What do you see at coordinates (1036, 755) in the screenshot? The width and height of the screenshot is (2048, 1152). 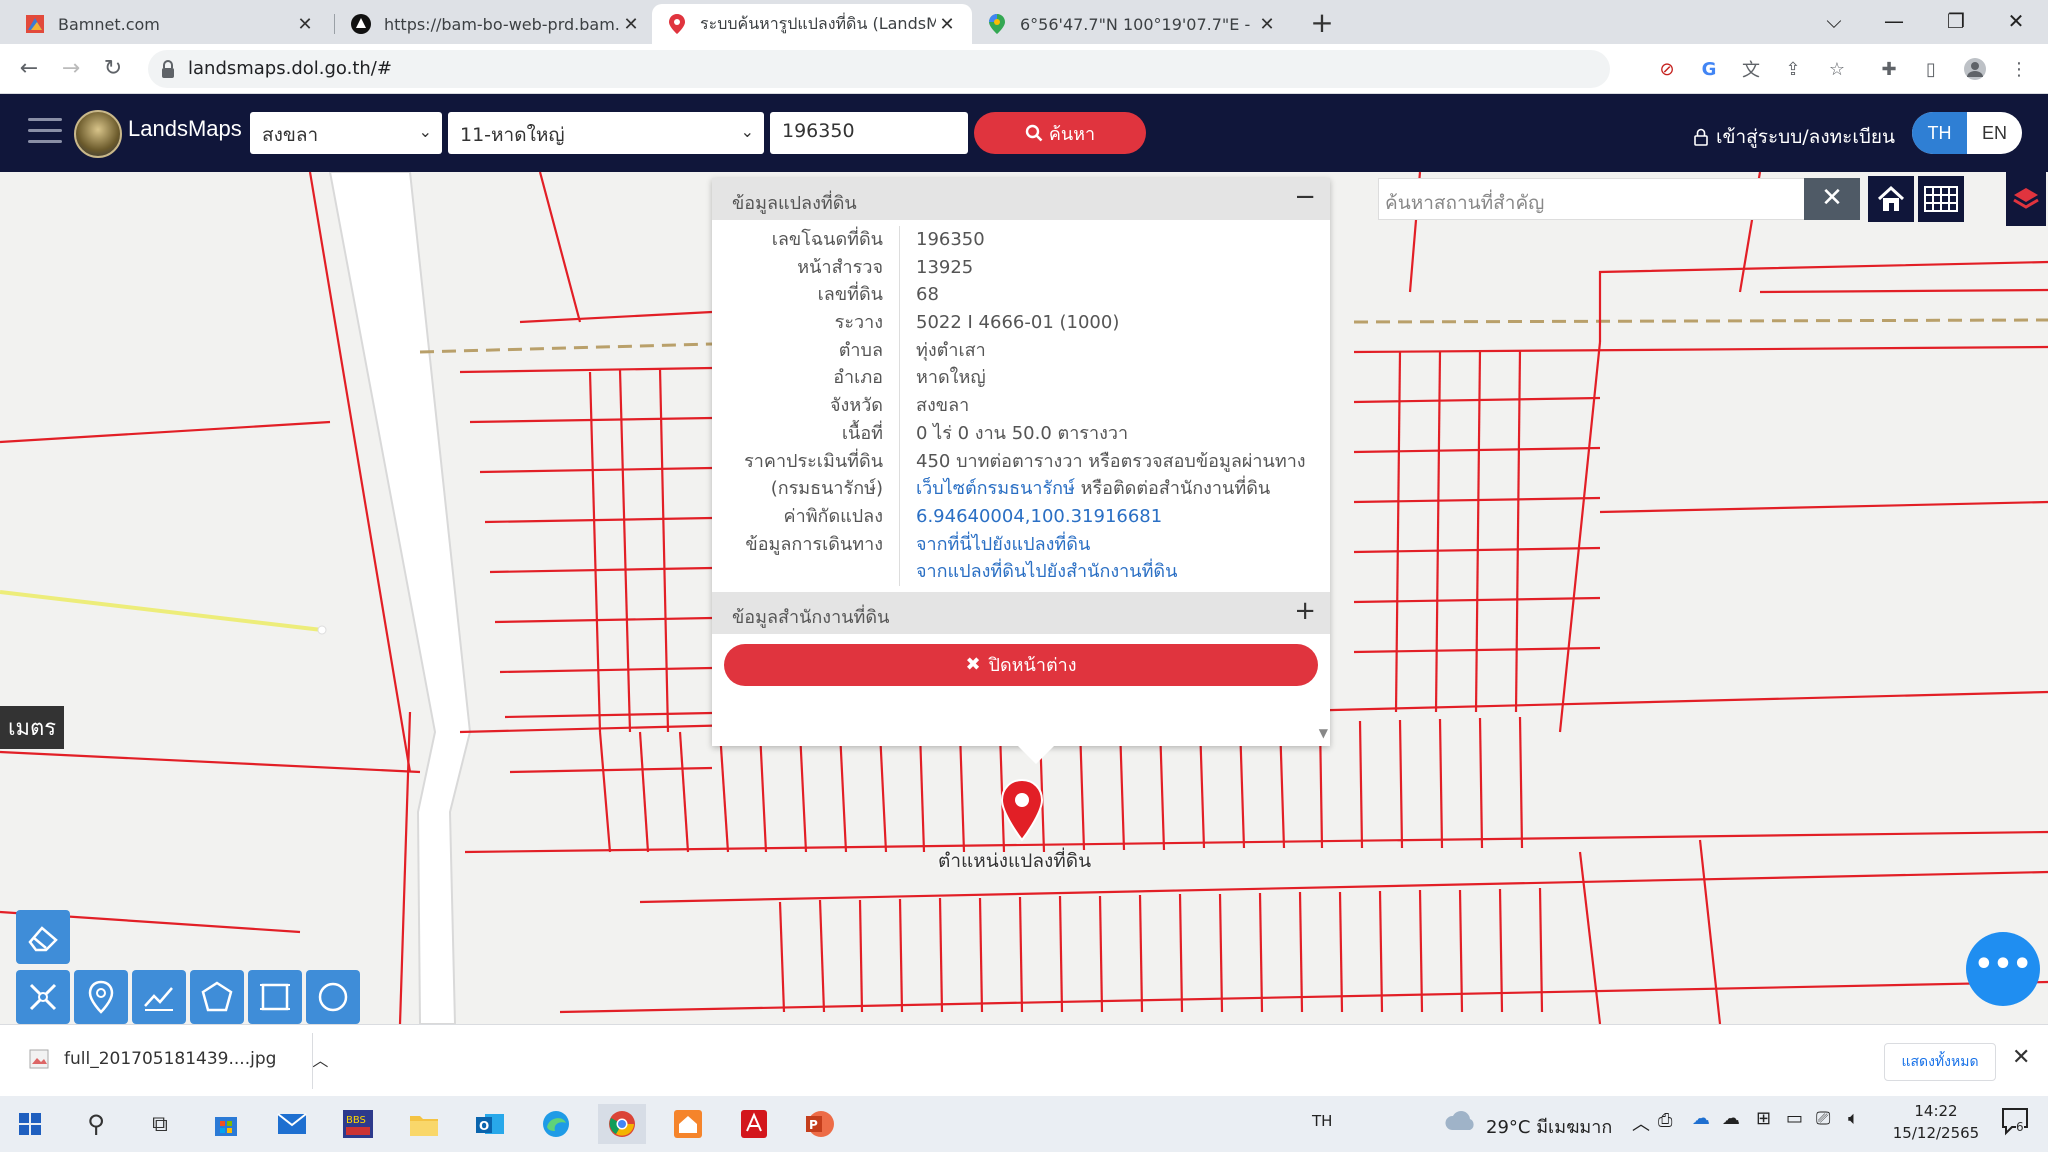 I see `popup-pointer` at bounding box center [1036, 755].